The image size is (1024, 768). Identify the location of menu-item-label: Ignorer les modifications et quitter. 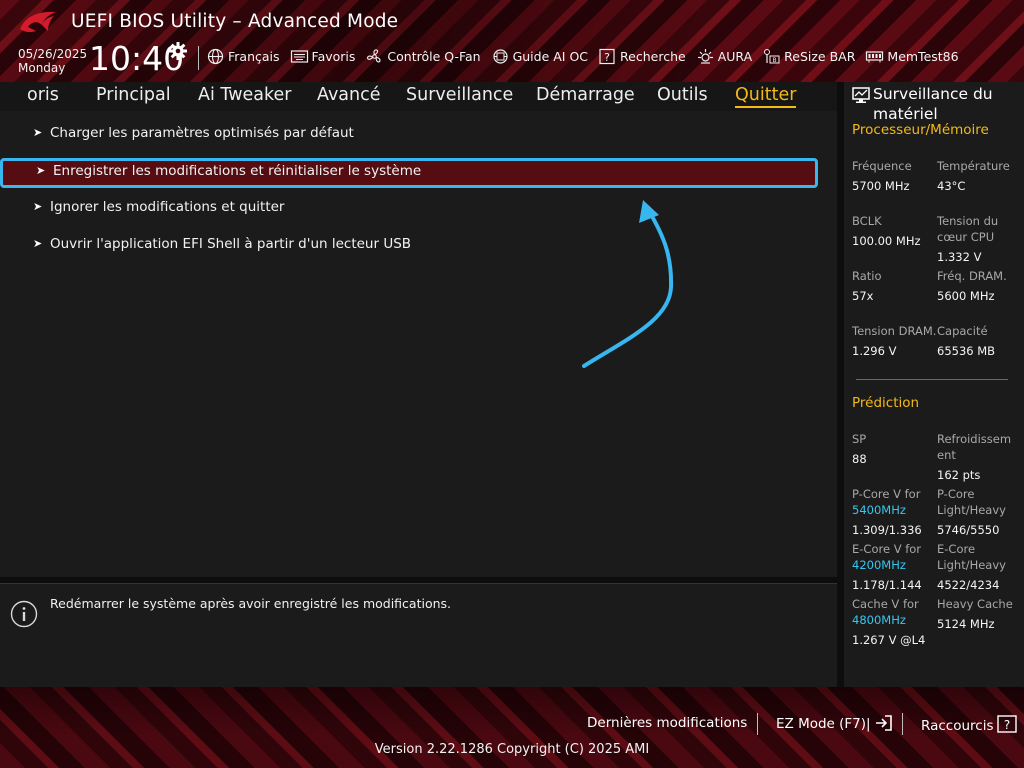
(167, 207).